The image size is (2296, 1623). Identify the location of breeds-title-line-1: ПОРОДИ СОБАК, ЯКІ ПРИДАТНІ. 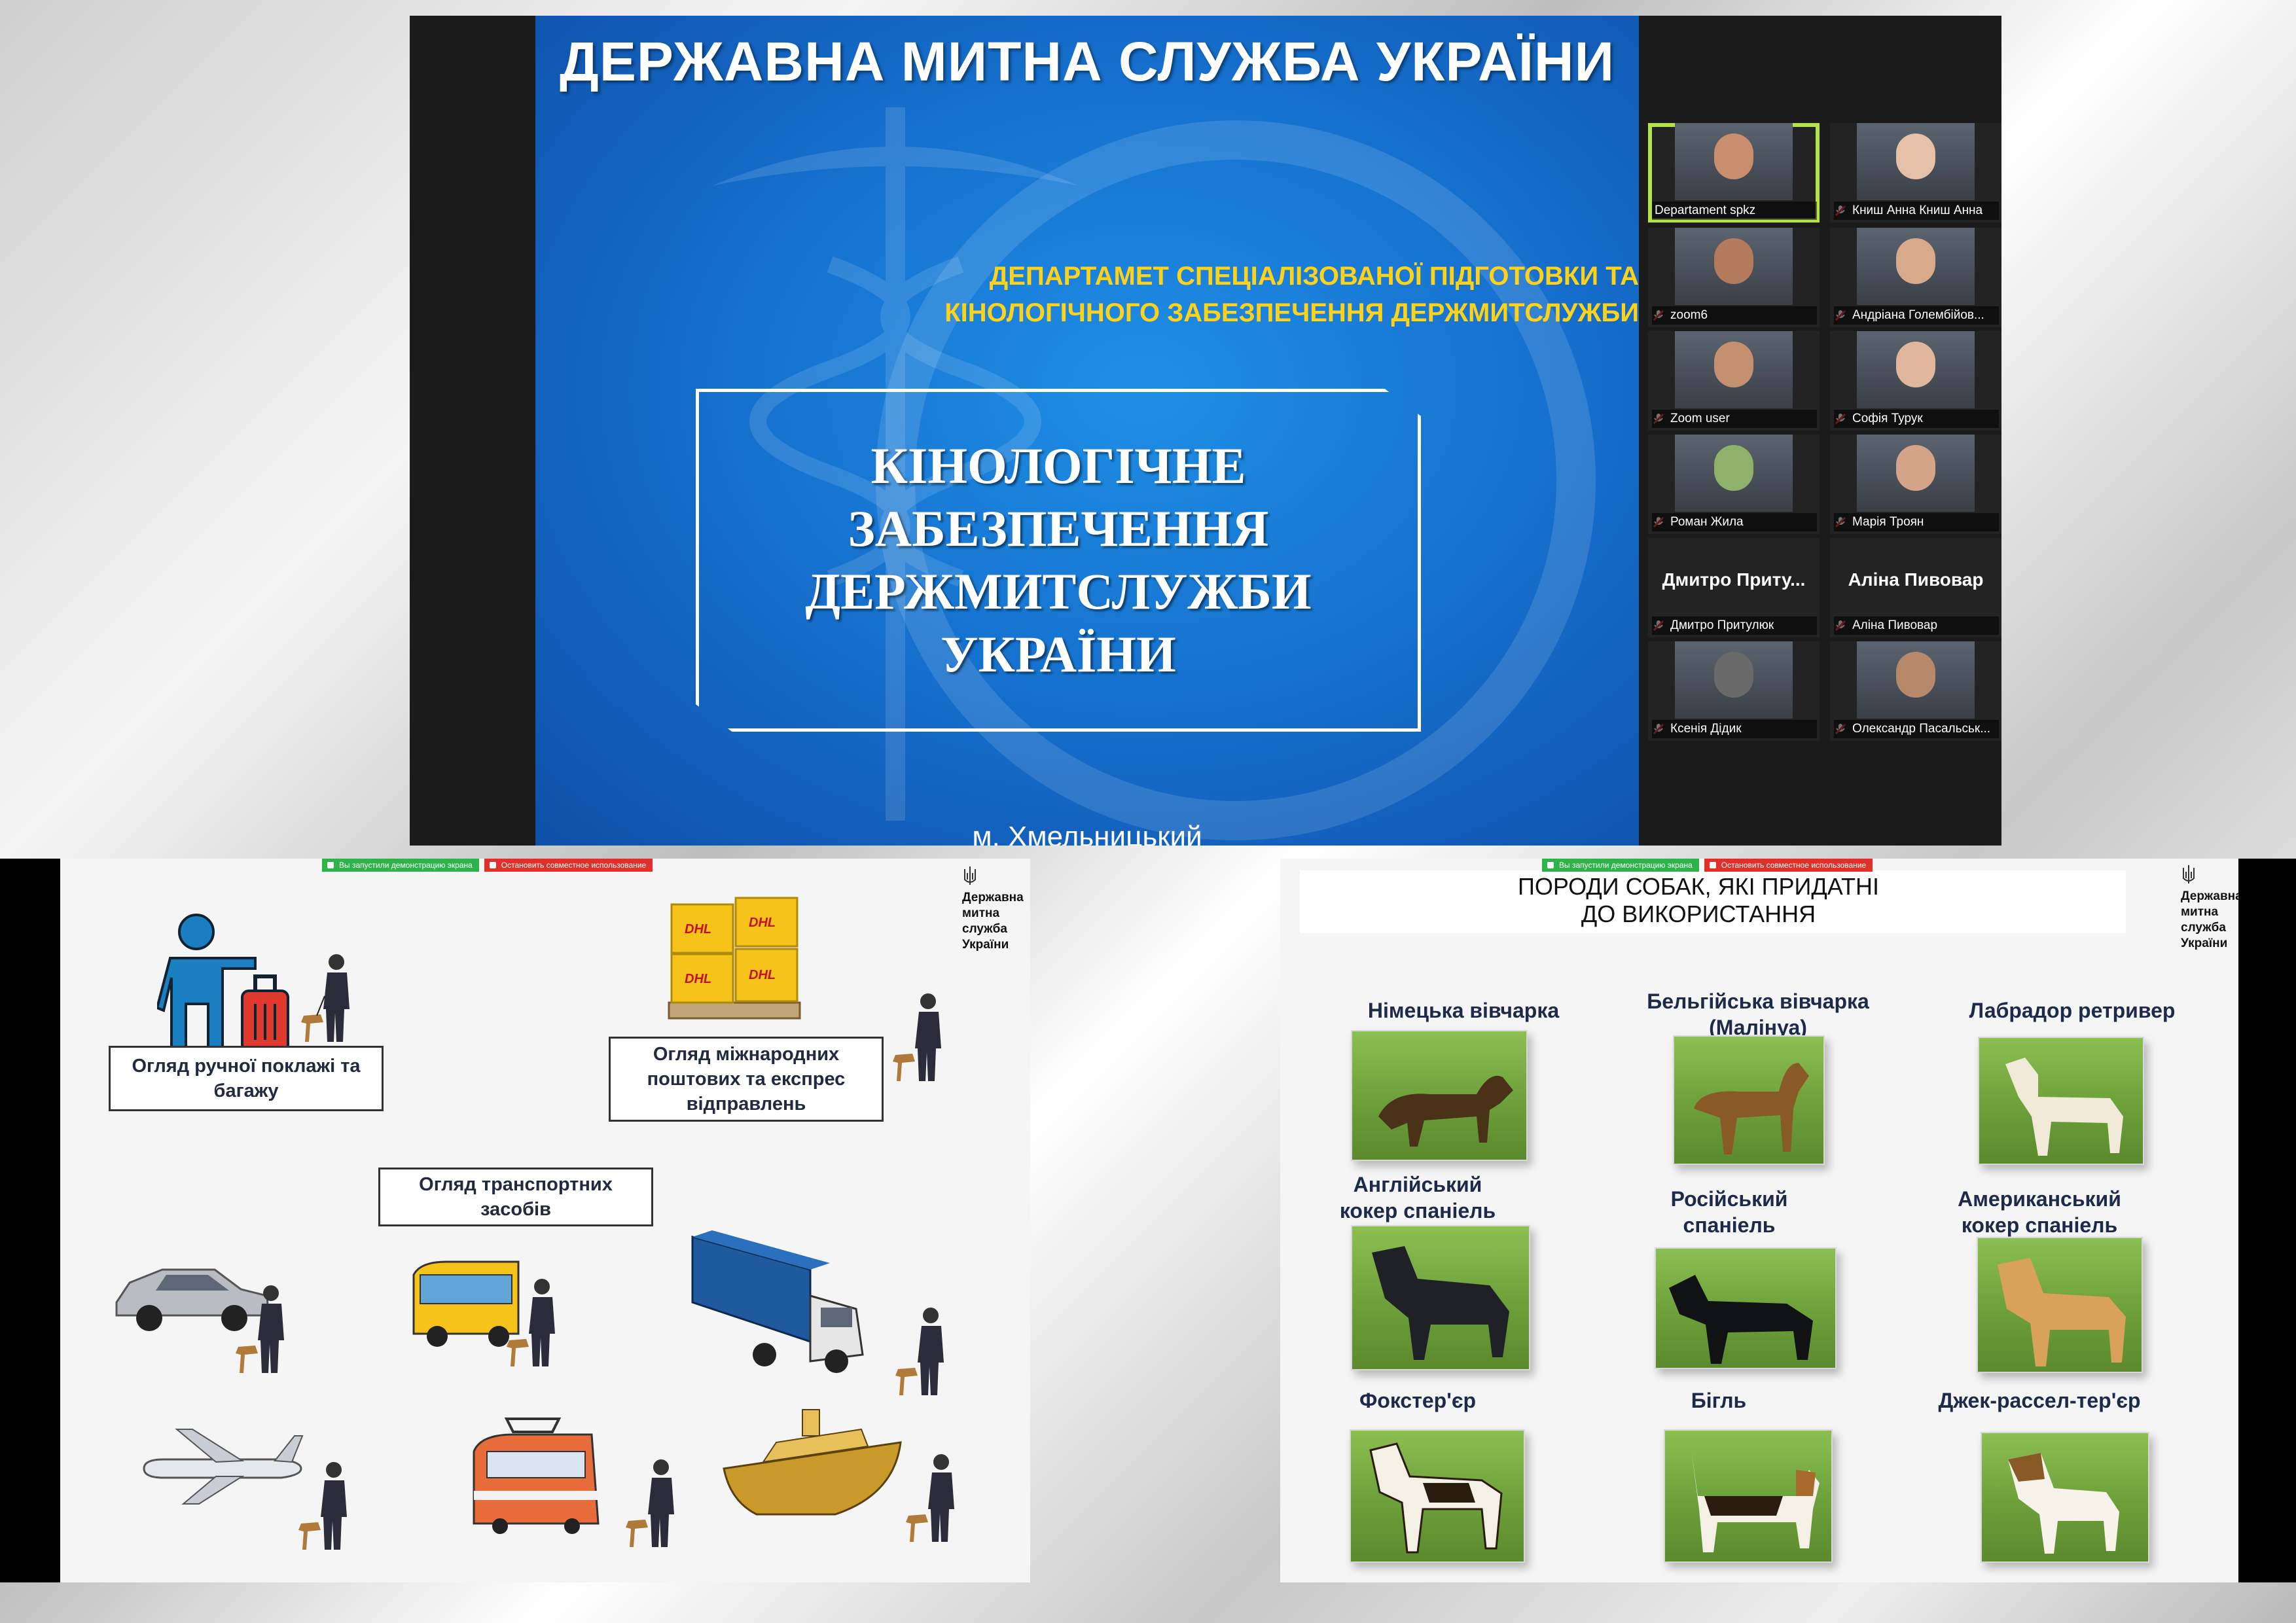
(1698, 886).